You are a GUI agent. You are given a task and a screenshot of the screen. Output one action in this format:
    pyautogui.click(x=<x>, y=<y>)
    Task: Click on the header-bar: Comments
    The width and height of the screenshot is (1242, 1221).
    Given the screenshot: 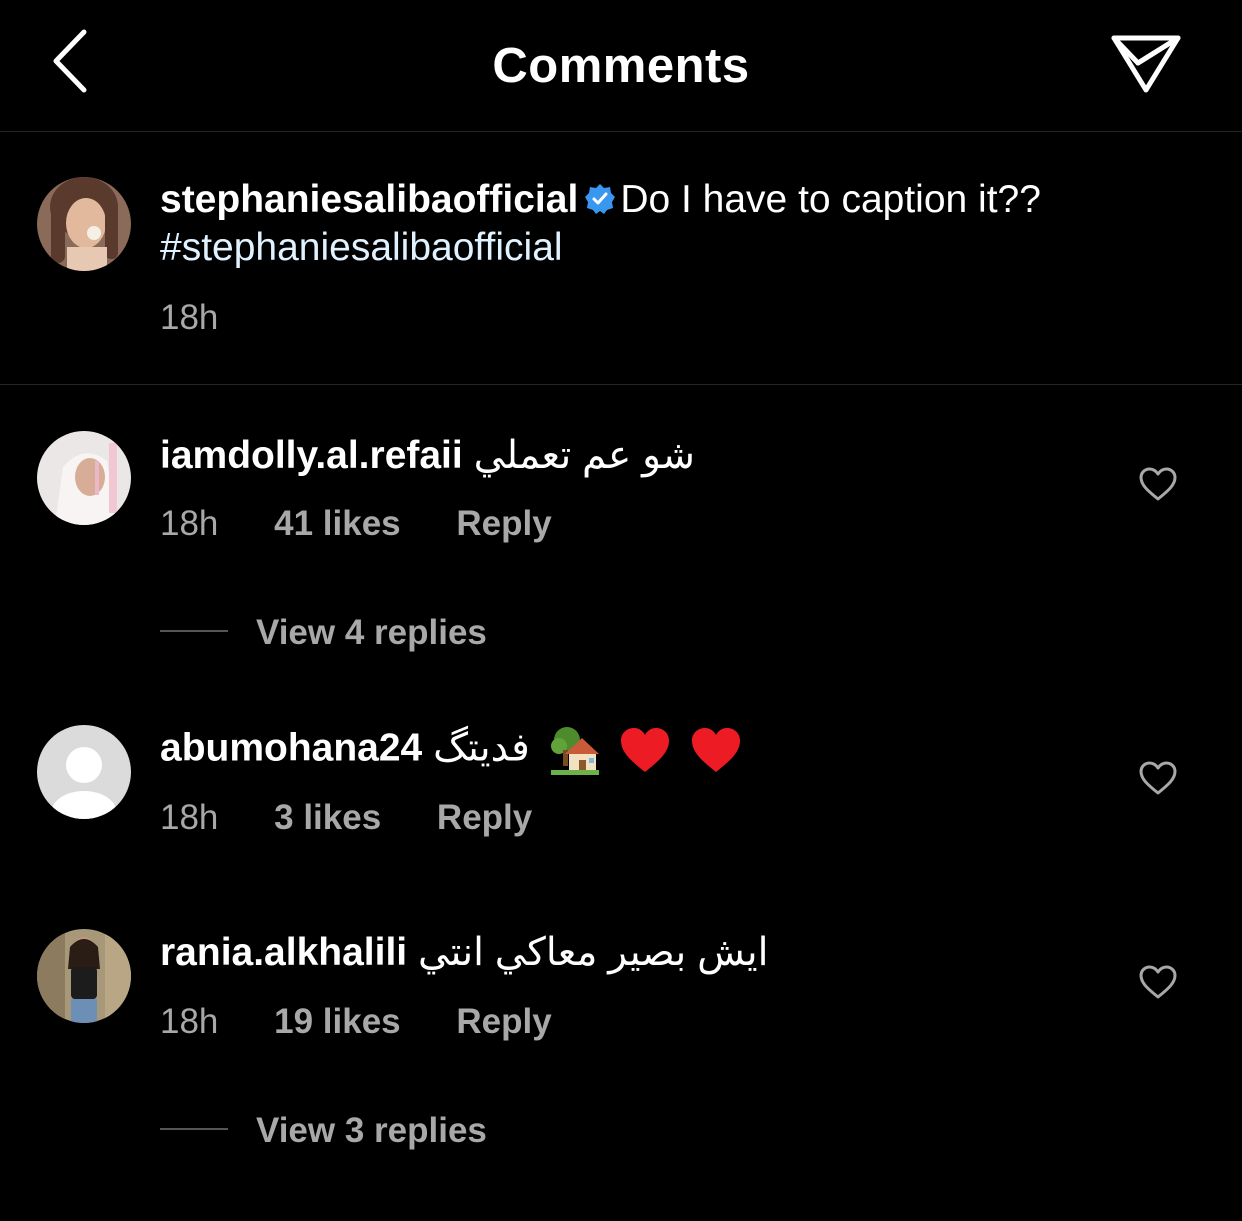 What is the action you would take?
    pyautogui.click(x=621, y=66)
    